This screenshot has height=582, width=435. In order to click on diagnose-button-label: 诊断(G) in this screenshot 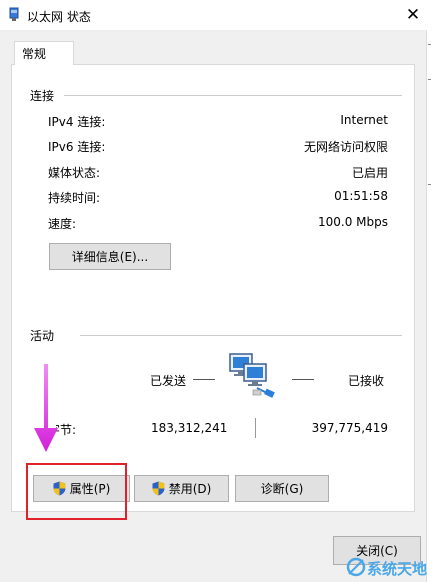, I will do `click(282, 489)`.